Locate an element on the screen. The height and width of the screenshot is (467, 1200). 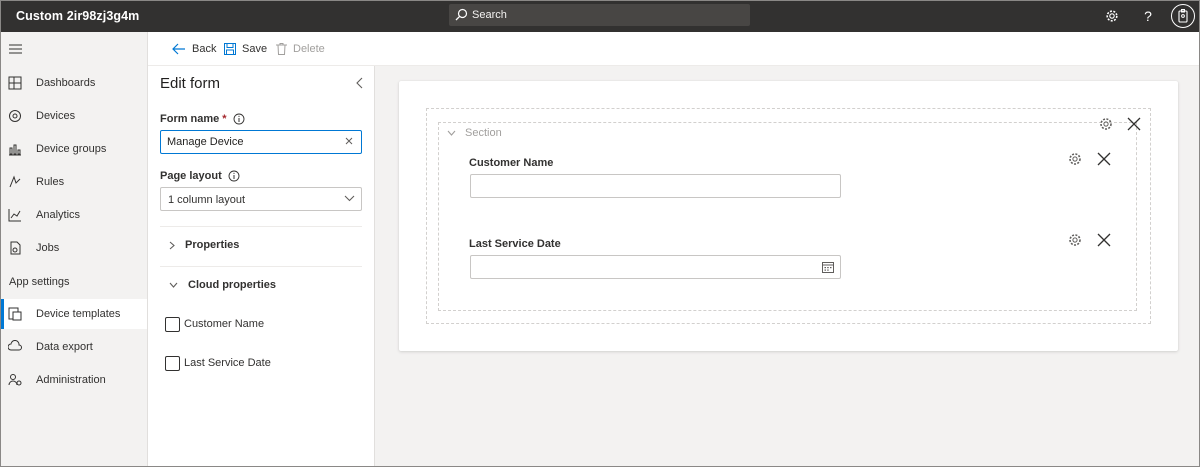
nav-item-dashboards: Dashboards is located at coordinates (74, 83).